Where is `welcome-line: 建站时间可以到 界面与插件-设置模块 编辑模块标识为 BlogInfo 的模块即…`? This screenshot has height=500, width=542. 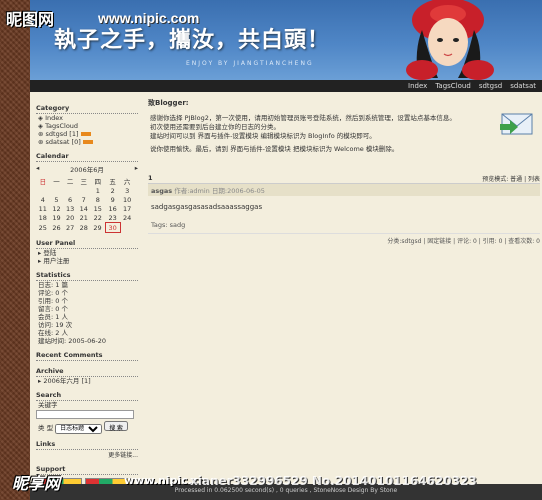
welcome-line: 建站时间可以到 界面与插件-设置模块 编辑模块标识为 BlogInfo 的模块即… is located at coordinates (263, 136).